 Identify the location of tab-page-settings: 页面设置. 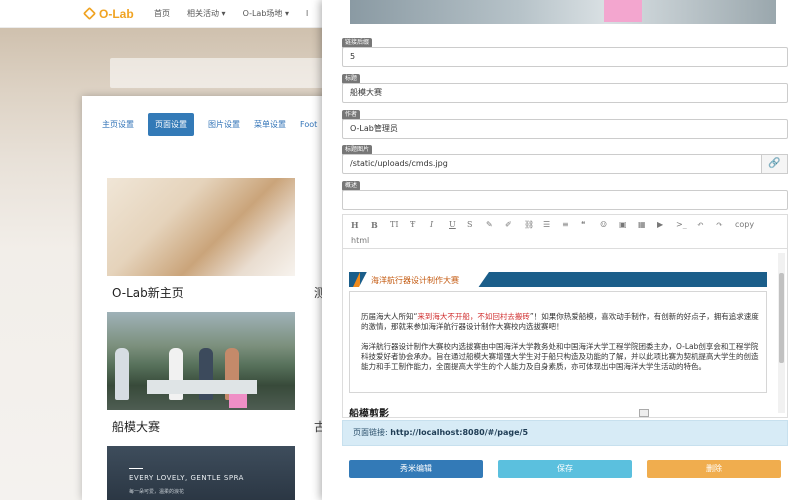
(171, 124).